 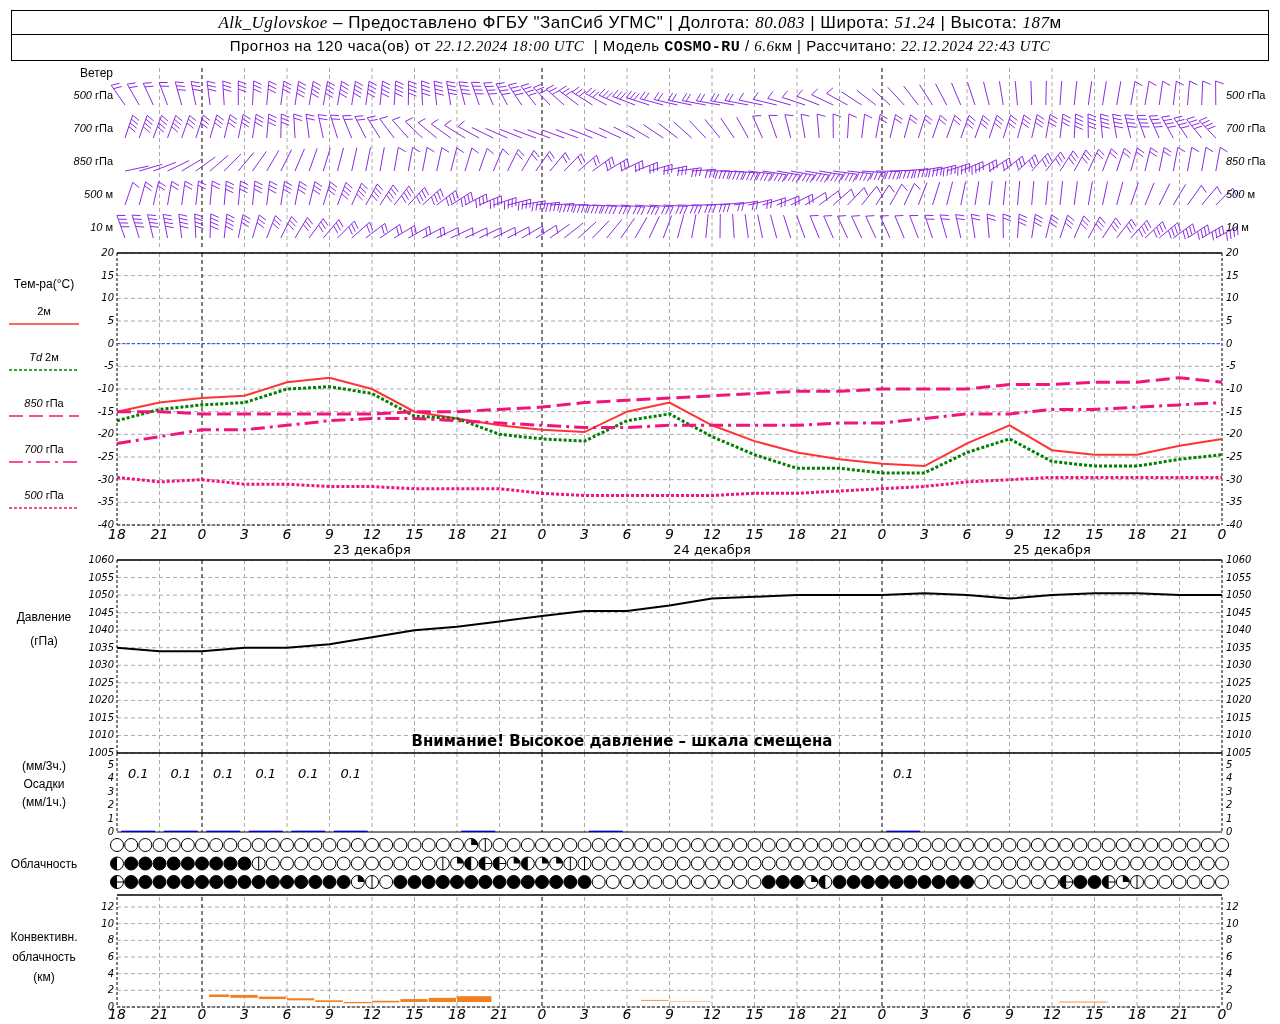 What do you see at coordinates (640, 22) in the screenshot?
I see `station-title: Alk_Uglovskoe – Предоставлено ФГБУ "ЗапСиб УГМС" | Долгота: 80.083 | Широта: 51.24 | Высота: 187м` at bounding box center [640, 22].